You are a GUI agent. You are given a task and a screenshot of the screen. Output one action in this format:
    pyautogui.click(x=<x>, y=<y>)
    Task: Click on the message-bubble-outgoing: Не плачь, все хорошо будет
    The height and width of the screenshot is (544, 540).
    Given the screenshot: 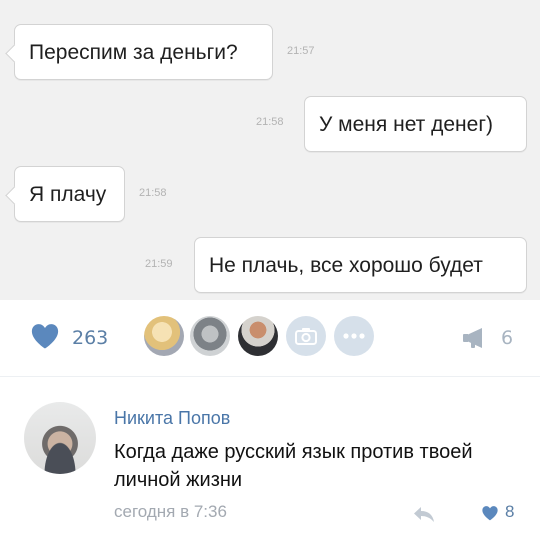 What is the action you would take?
    pyautogui.click(x=360, y=265)
    